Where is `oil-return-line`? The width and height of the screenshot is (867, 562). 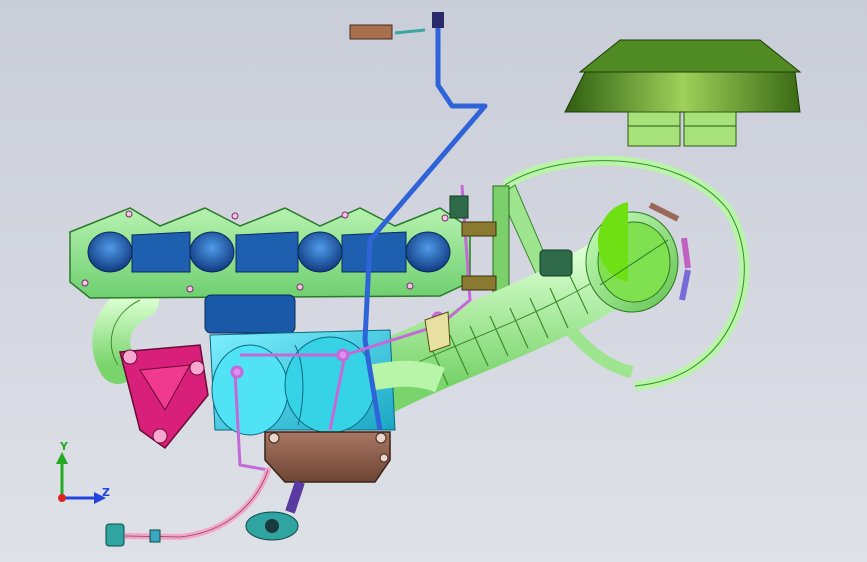
oil-return-line is located at coordinates (188, 507).